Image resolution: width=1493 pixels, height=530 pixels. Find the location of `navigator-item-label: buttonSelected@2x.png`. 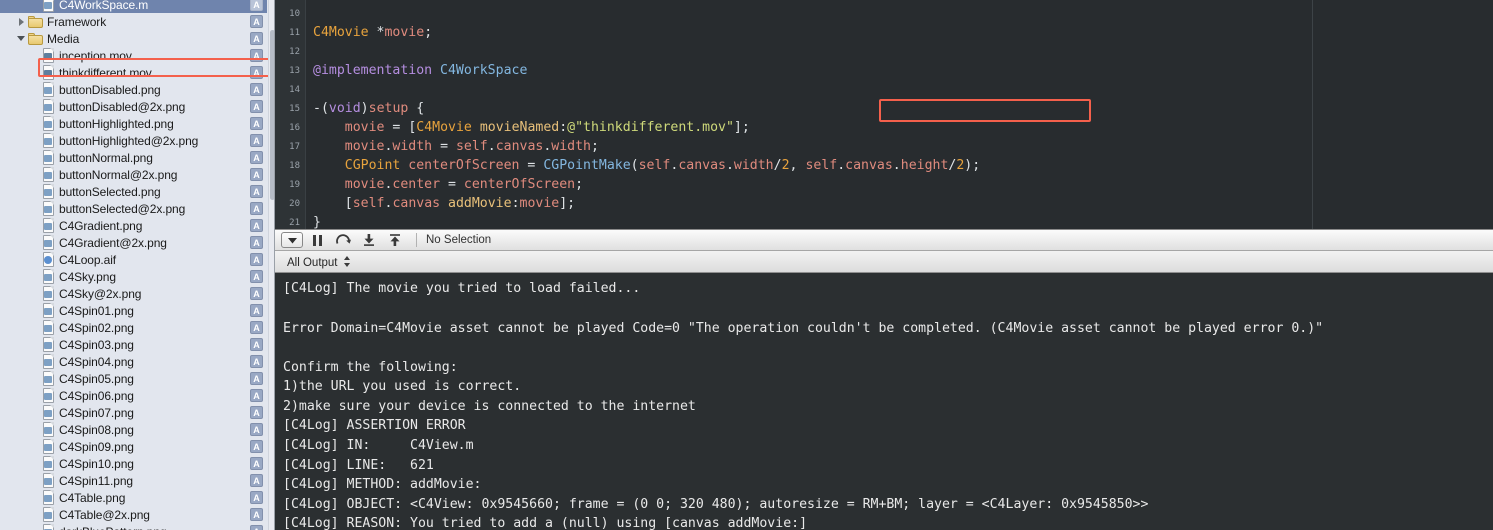

navigator-item-label: buttonSelected@2x.png is located at coordinates (122, 208).